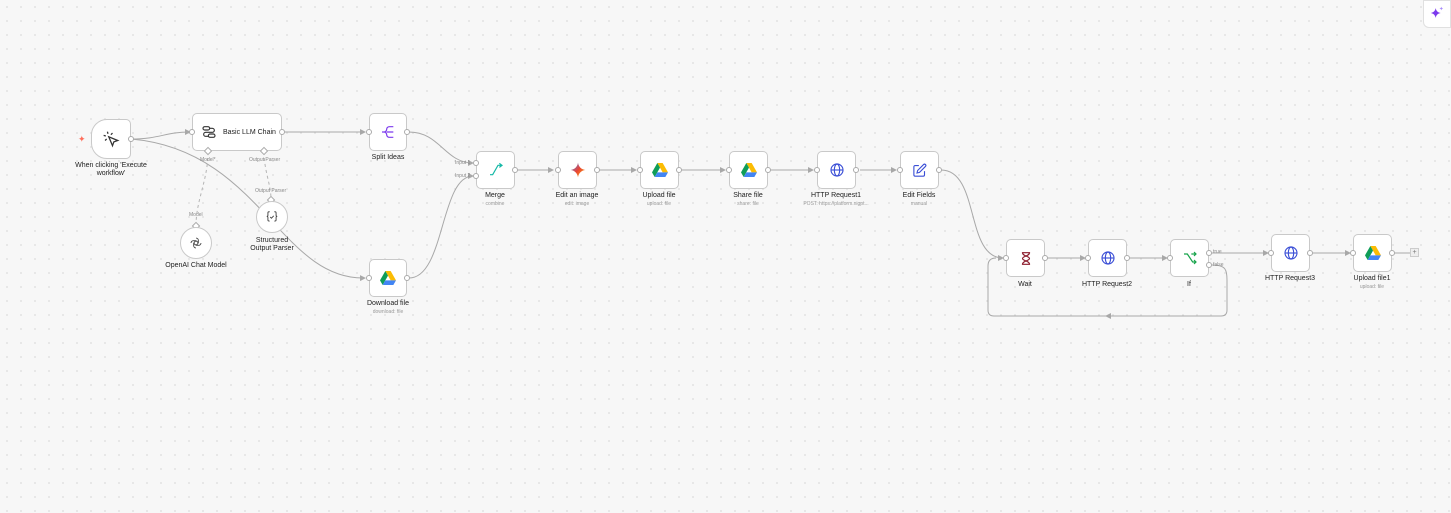 This screenshot has height=513, width=1451. I want to click on upload-file-node, so click(659, 170).